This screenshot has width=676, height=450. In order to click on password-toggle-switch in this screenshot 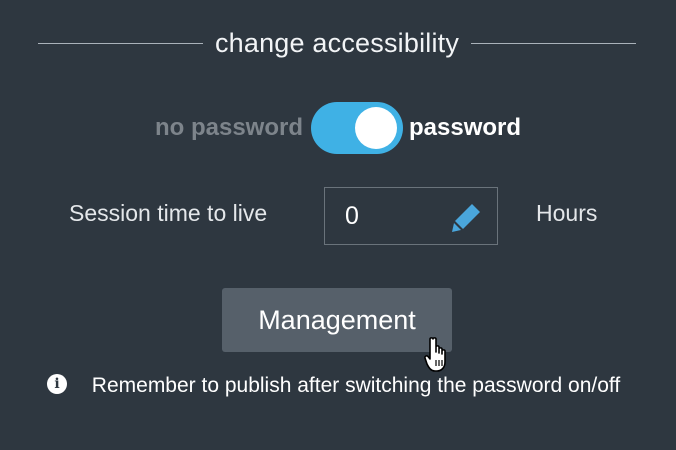, I will do `click(357, 128)`.